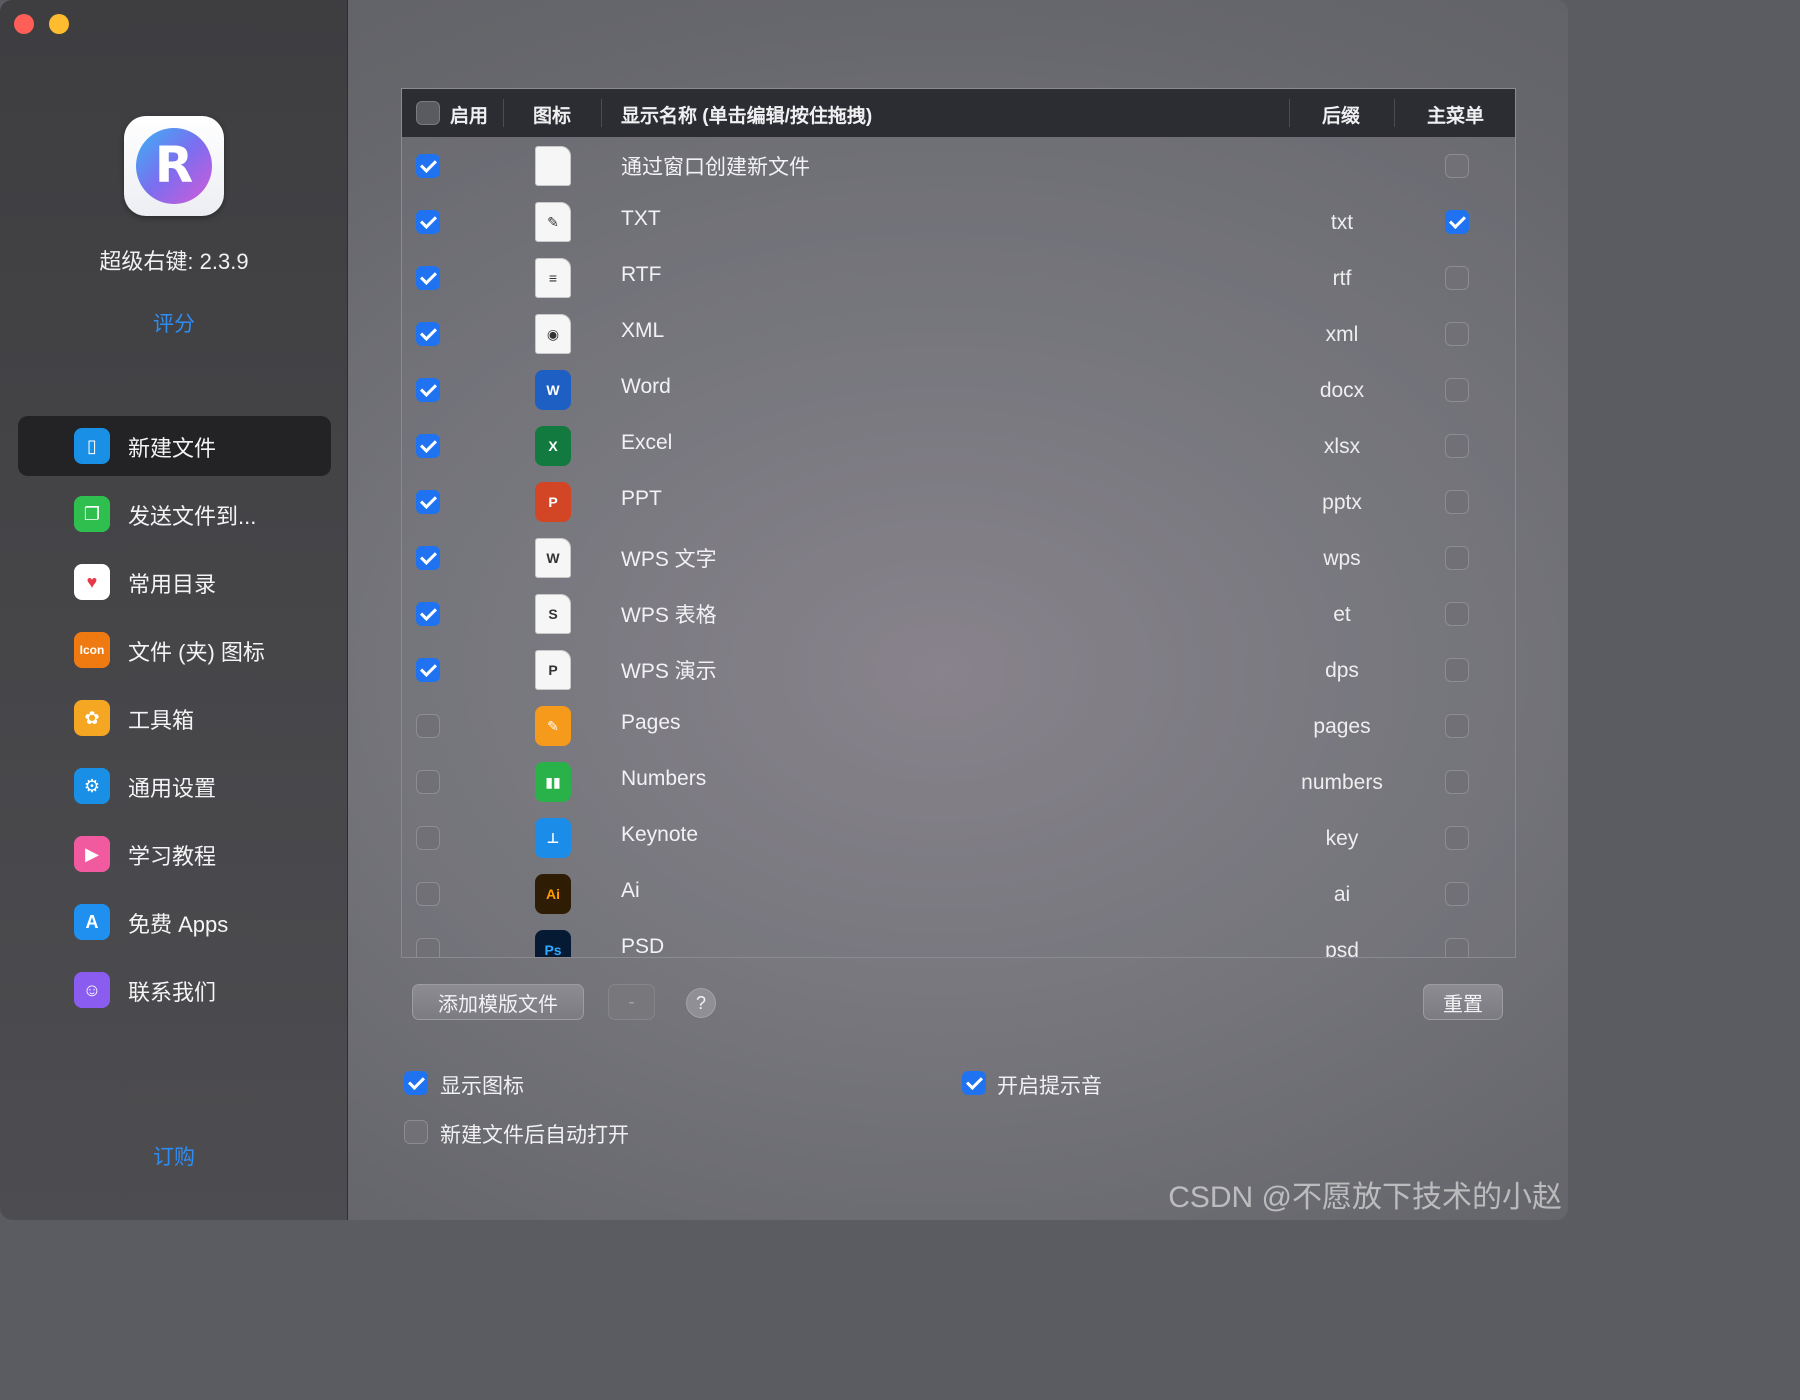  I want to click on sidebar-item-8: ☺ 联系我们, so click(174, 990).